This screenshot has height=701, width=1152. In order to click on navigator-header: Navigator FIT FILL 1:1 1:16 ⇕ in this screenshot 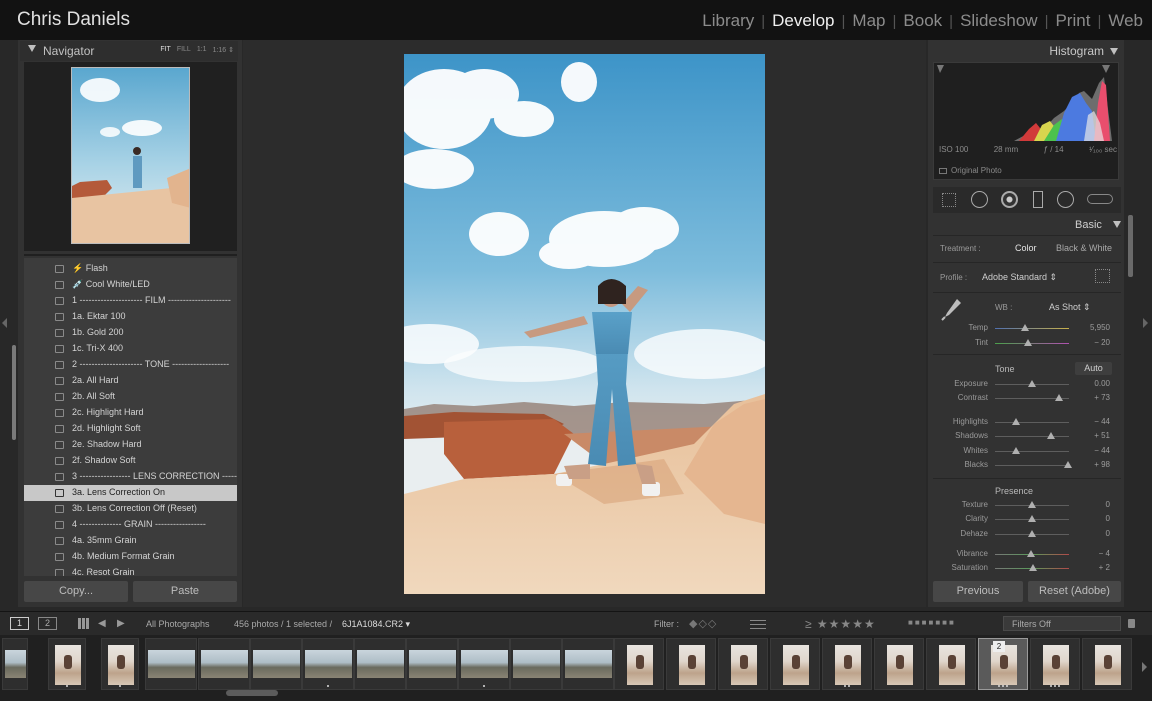, I will do `click(129, 51)`.